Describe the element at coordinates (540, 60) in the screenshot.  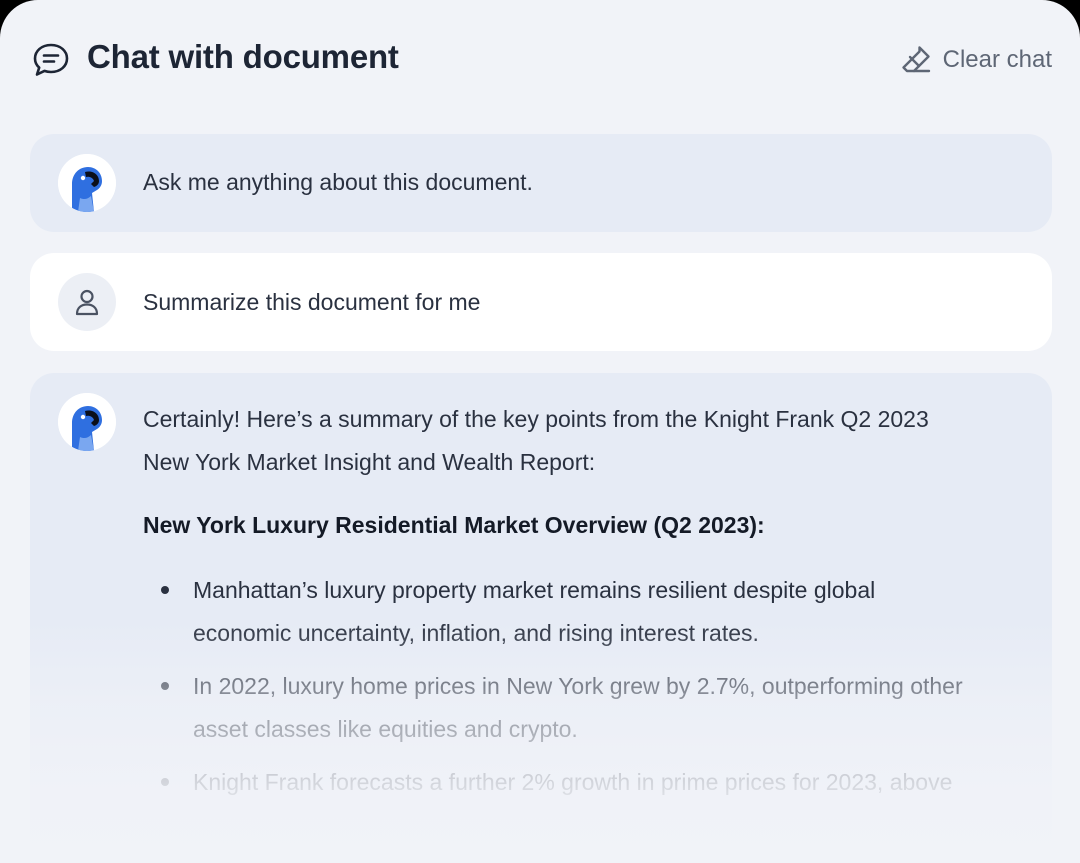
I see `chat-header: Chat with document Clear chat` at that location.